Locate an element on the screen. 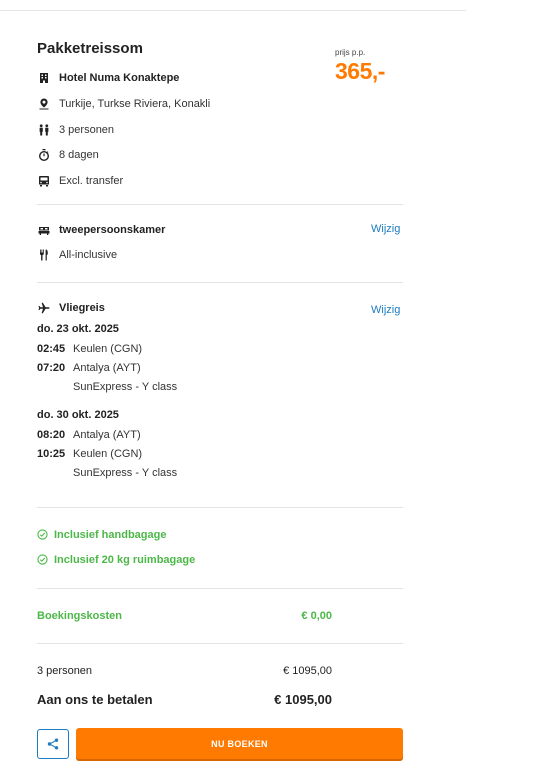 This screenshot has height=771, width=534. hand-baggage-row: Inclusief handbagage is located at coordinates (101, 535).